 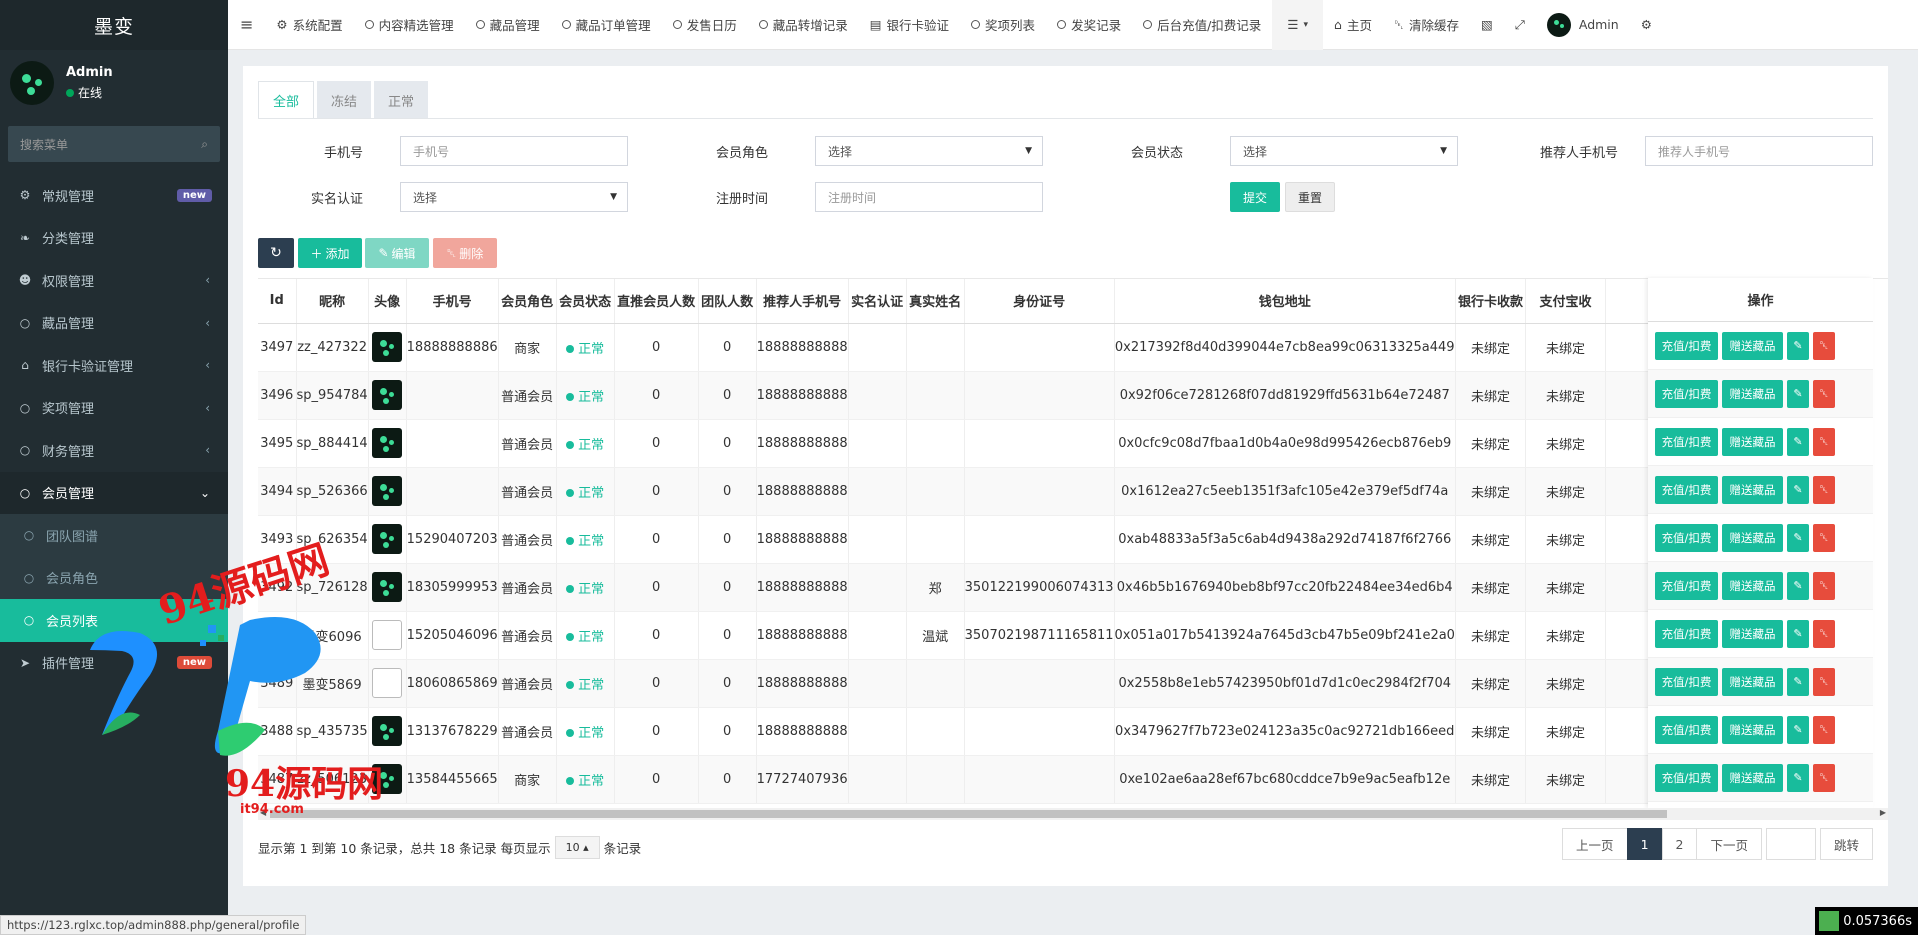 I want to click on tab-normal: 正常, so click(x=401, y=100).